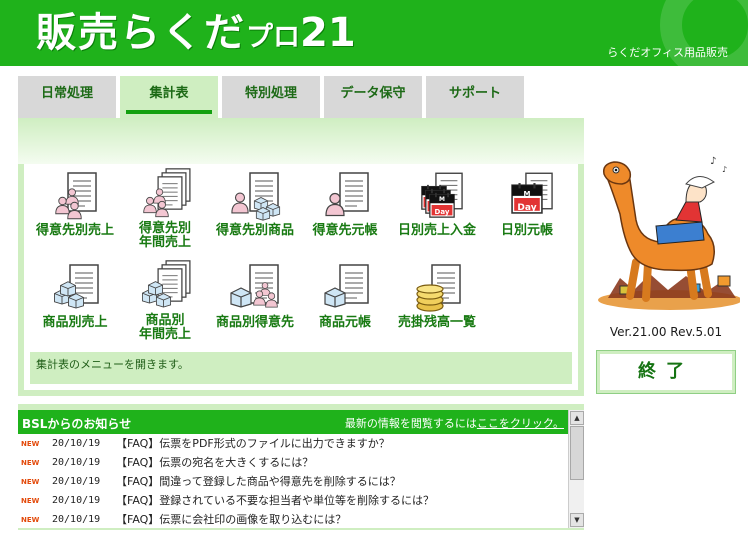 This screenshot has height=542, width=748. I want to click on menu-daily-ledger: M Day 日別元帳, so click(527, 204).